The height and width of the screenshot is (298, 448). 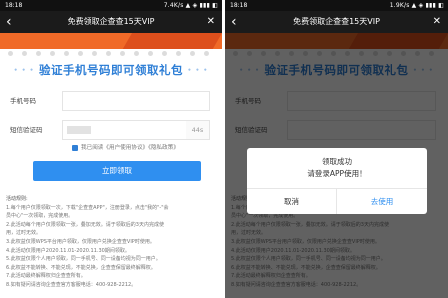 What do you see at coordinates (111, 5) in the screenshot?
I see `status-bar: 18:18 7.4K/s ▲ ◈ ▮▮▮ ◧` at bounding box center [111, 5].